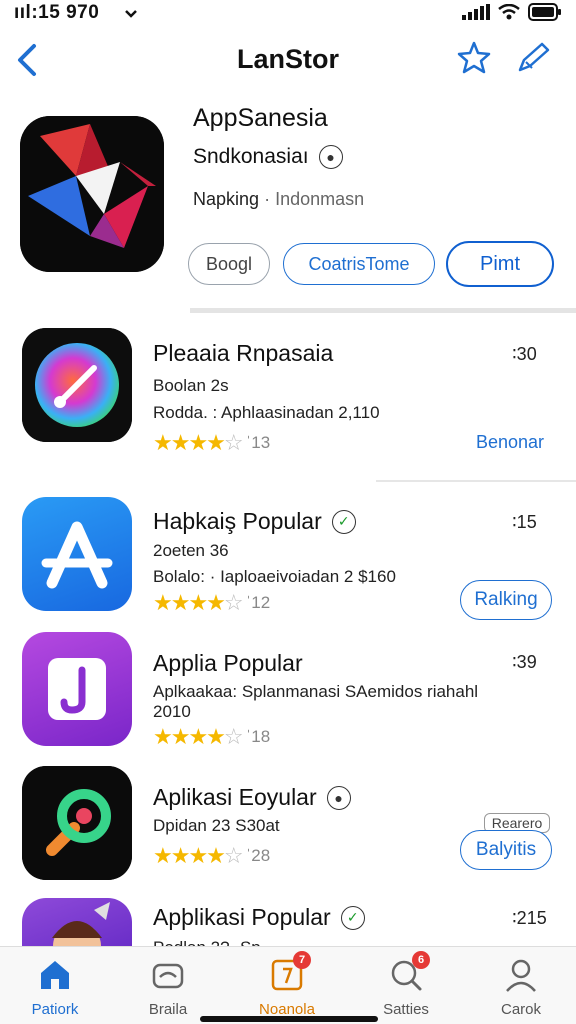 This screenshot has width=576, height=1024. Describe the element at coordinates (506, 600) in the screenshot. I see `app-action-button-2: Ralking` at that location.